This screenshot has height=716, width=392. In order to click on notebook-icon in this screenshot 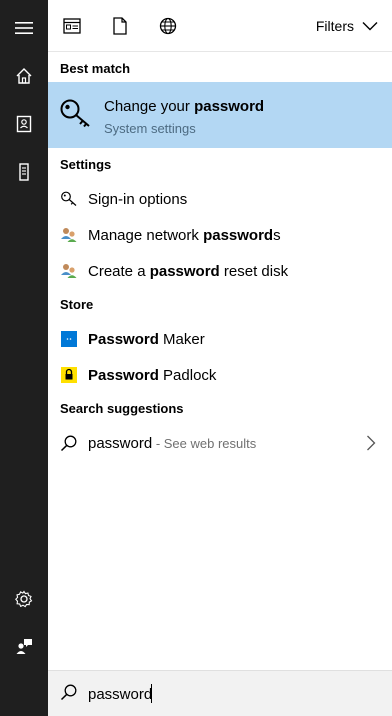, I will do `click(24, 124)`.